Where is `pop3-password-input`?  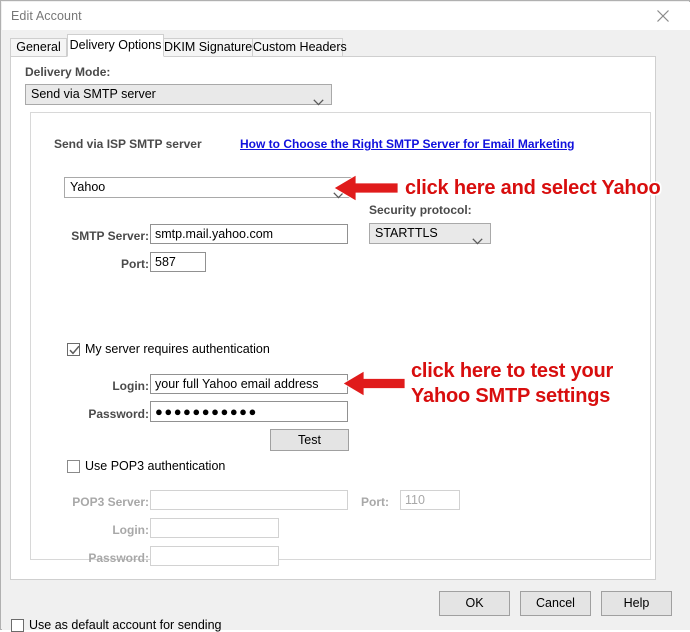
pop3-password-input is located at coordinates (214, 556).